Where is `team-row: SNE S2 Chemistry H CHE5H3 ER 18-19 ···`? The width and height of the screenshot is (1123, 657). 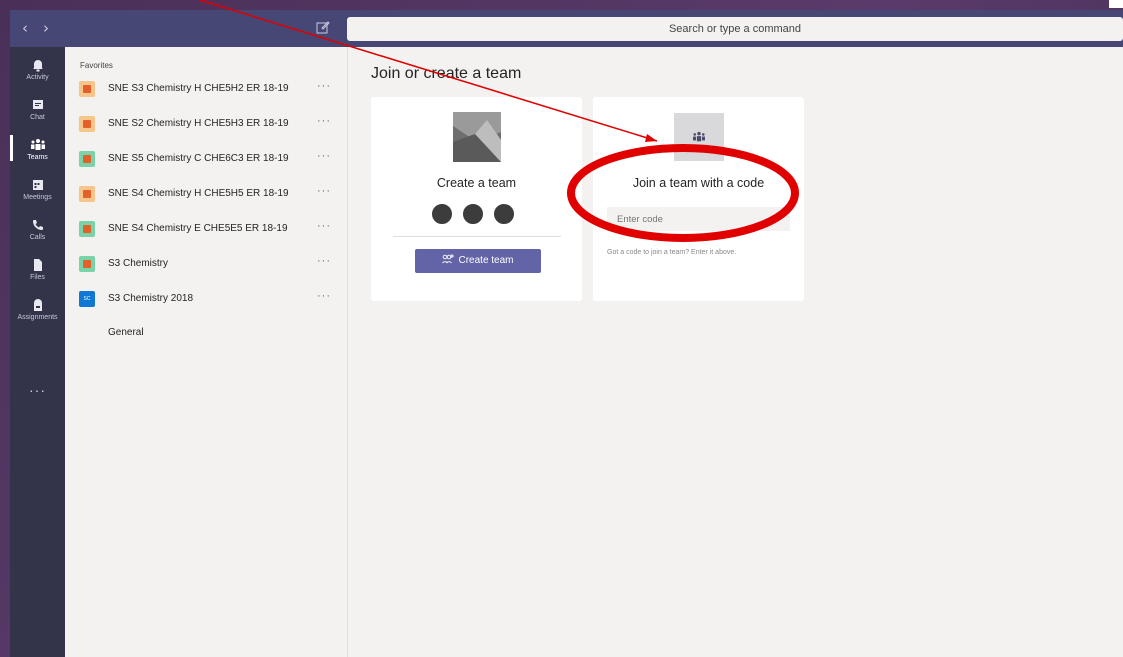 team-row: SNE S2 Chemistry H CHE5H3 ER 18-19 ··· is located at coordinates (209, 125).